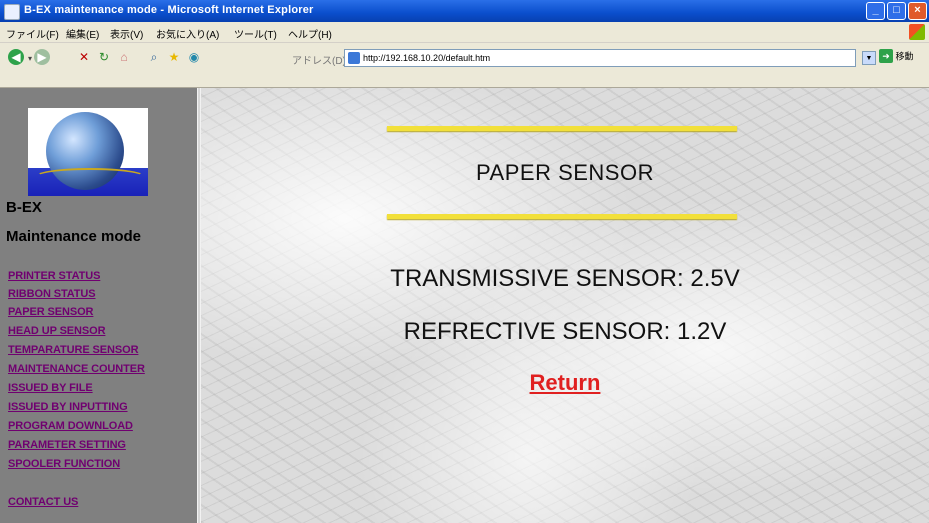 The image size is (929, 523). Describe the element at coordinates (50, 388) in the screenshot. I see `nav-issued-by-file: ISSUED BY FILE` at that location.